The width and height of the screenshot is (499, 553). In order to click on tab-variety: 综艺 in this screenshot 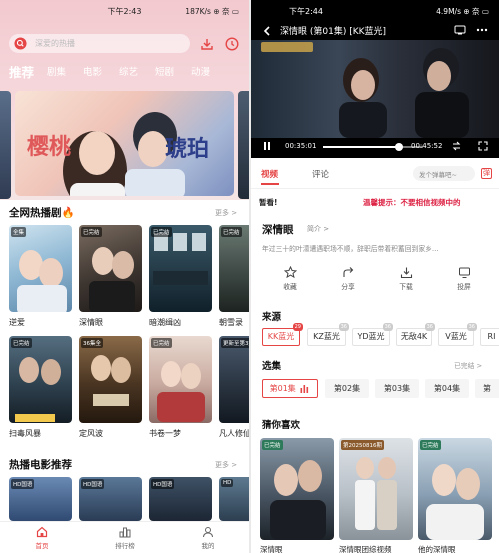, I will do `click(128, 71)`.